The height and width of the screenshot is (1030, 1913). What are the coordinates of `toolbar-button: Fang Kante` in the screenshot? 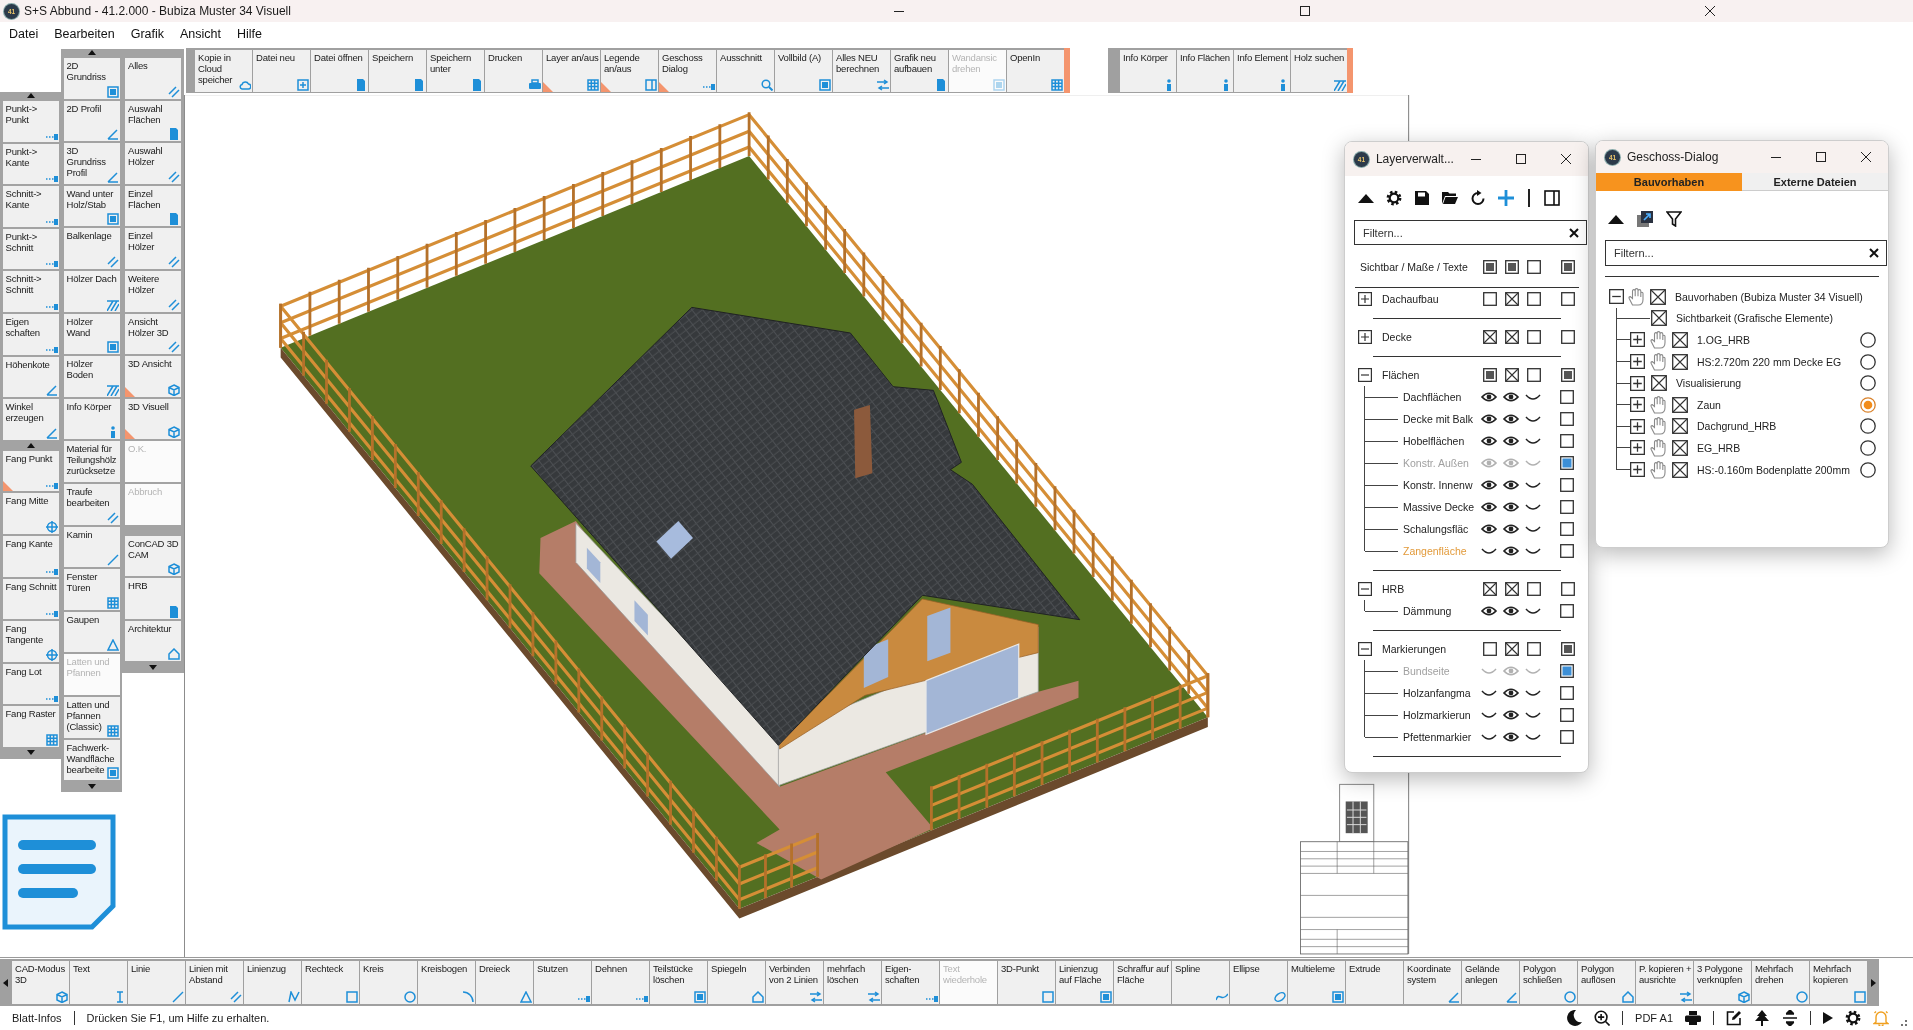 It's located at (30, 556).